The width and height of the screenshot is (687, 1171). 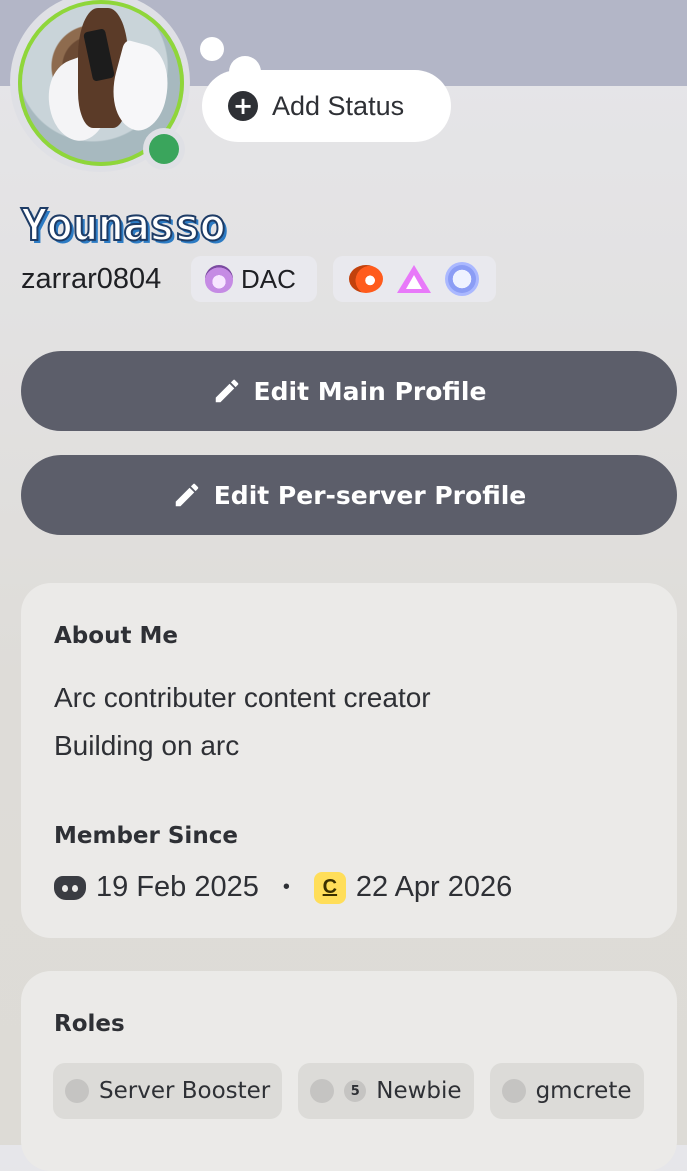 I want to click on add-status-button: + Add Status, so click(x=326, y=106).